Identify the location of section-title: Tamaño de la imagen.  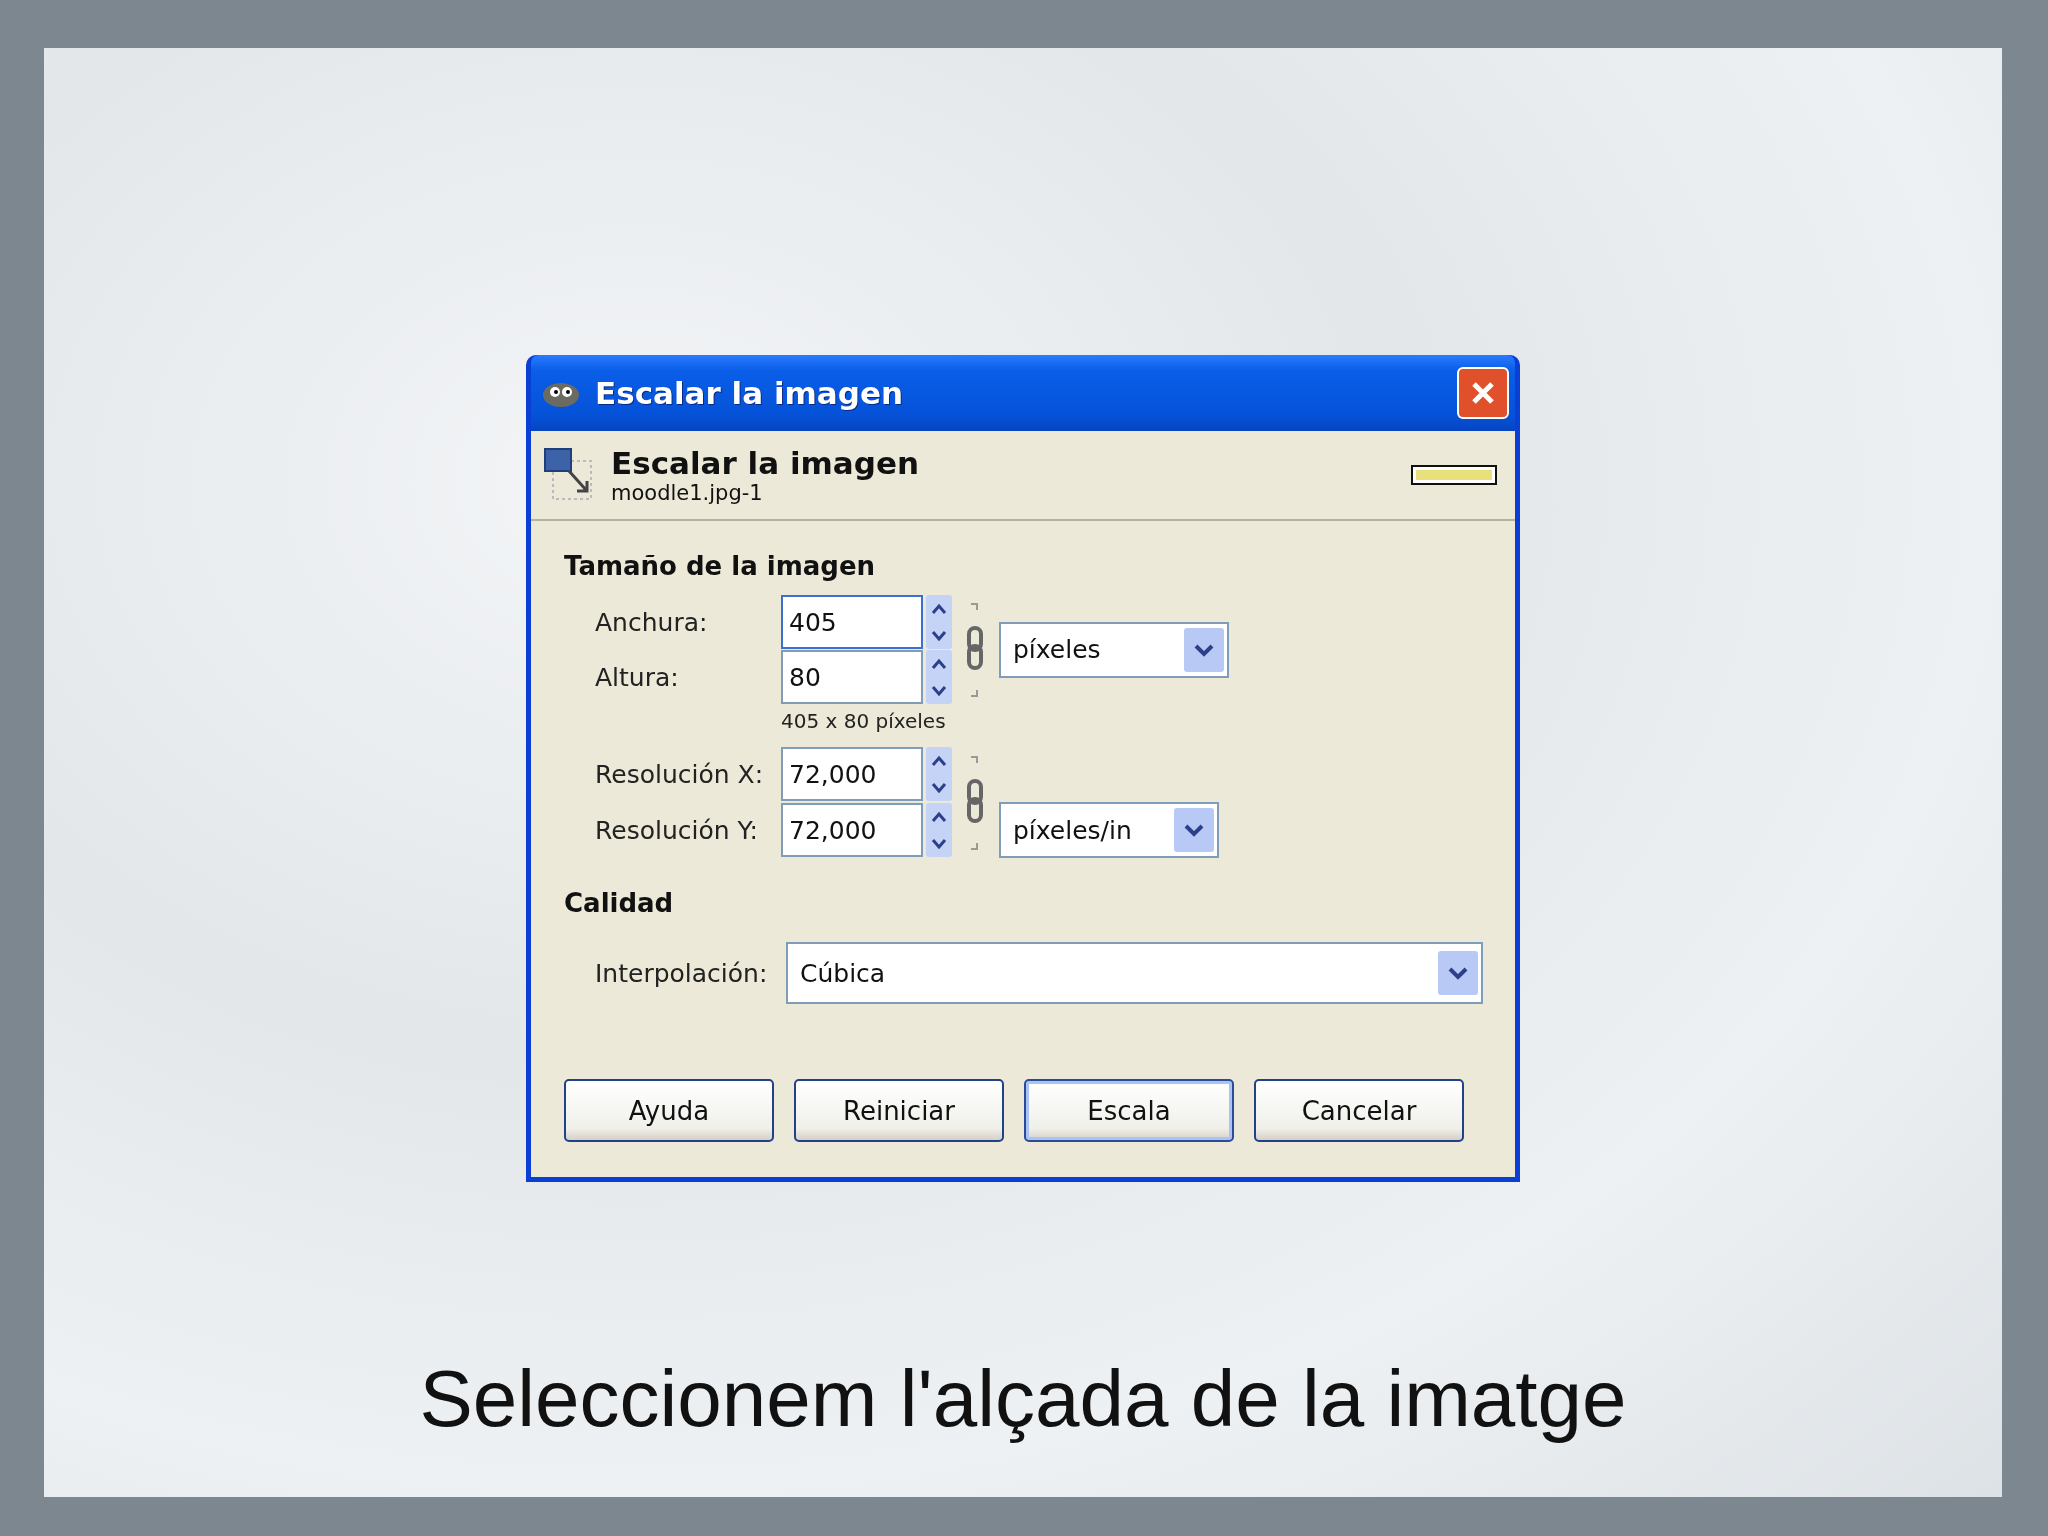
(720, 566).